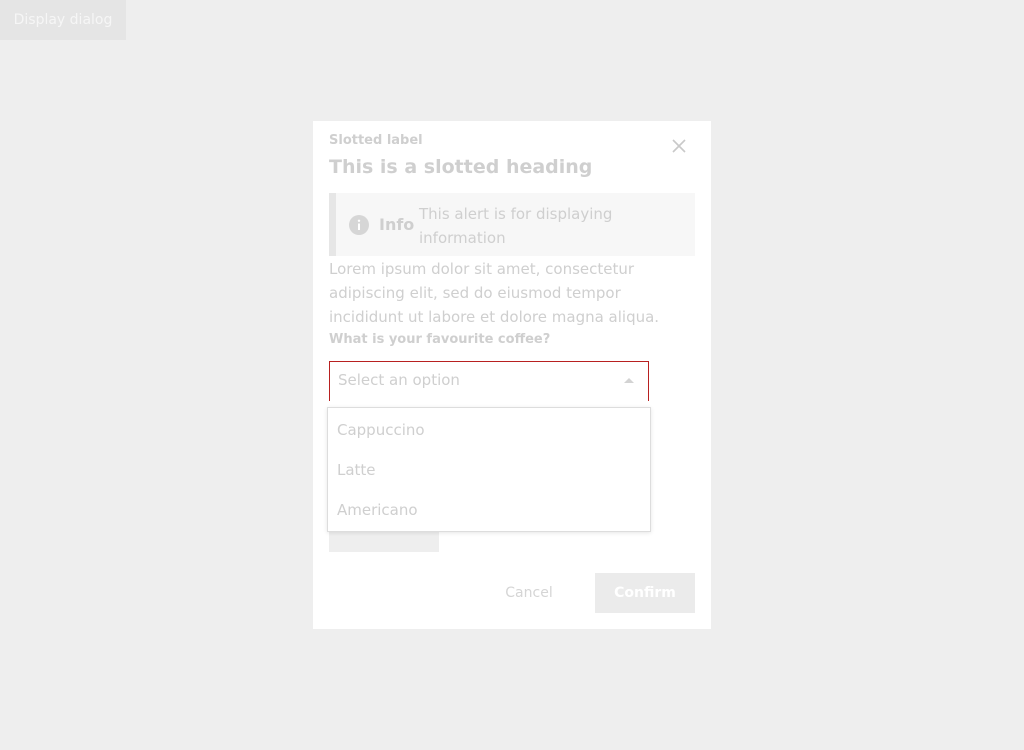 This screenshot has height=750, width=1024. Describe the element at coordinates (384, 542) in the screenshot. I see `hidden-button-placeholder` at that location.